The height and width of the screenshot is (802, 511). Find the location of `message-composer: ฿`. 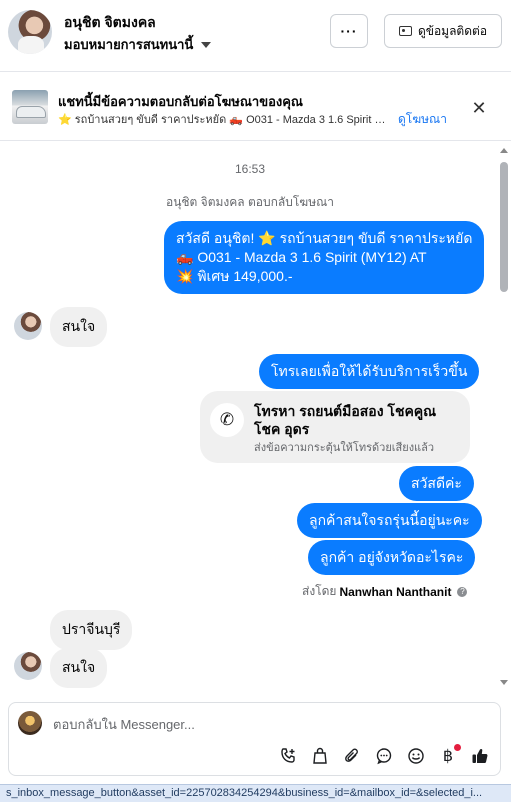

message-composer: ฿ is located at coordinates (254, 739).